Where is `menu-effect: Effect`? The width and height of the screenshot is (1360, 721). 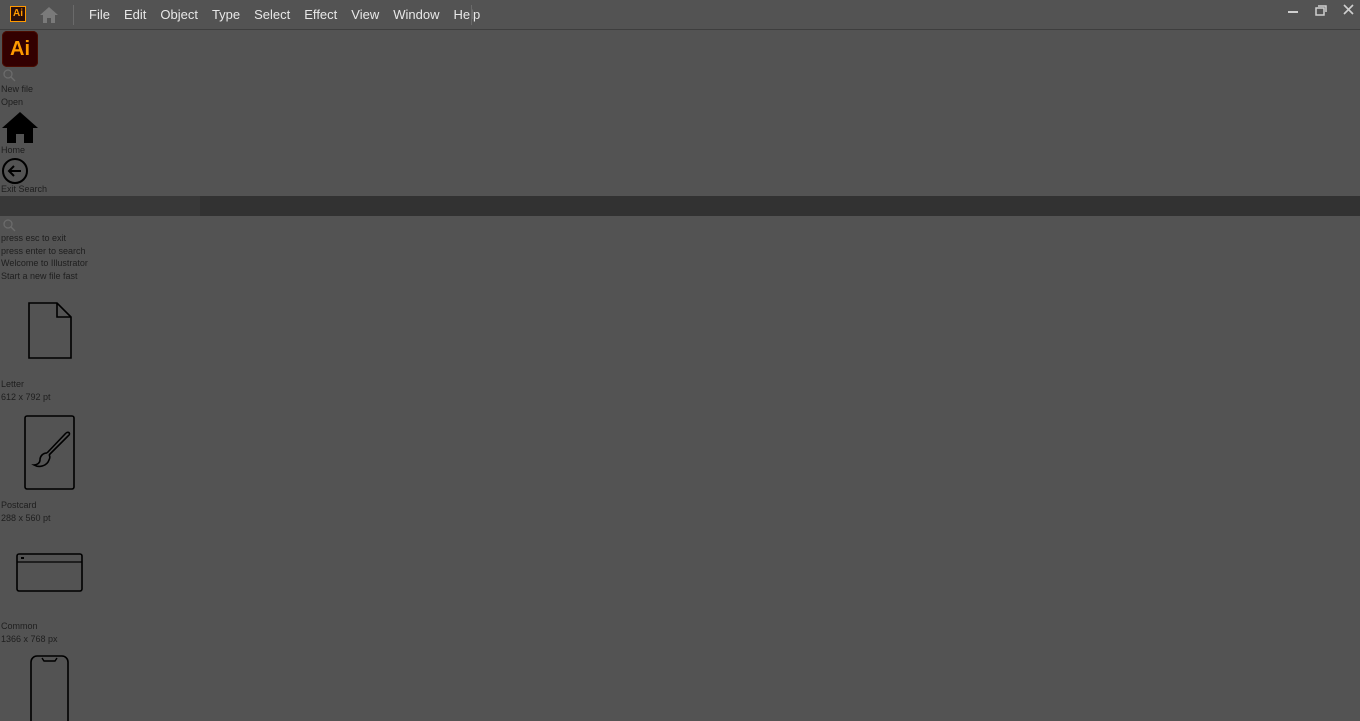 menu-effect: Effect is located at coordinates (320, 15).